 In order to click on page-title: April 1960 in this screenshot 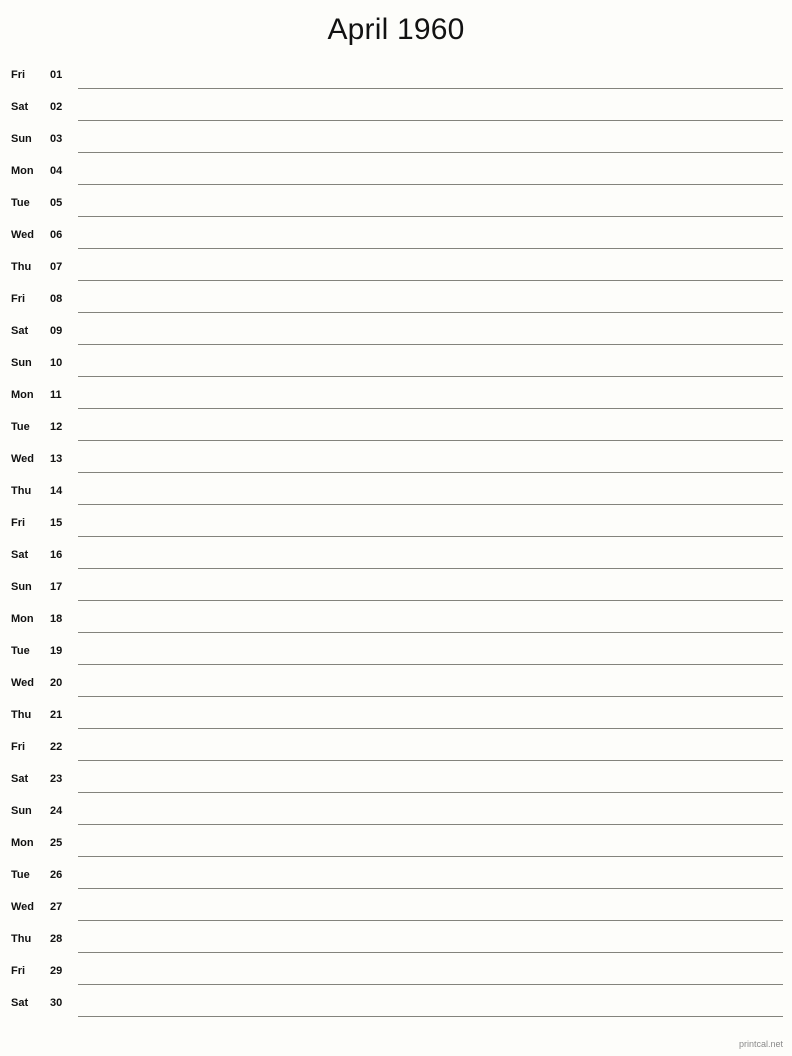, I will do `click(396, 29)`.